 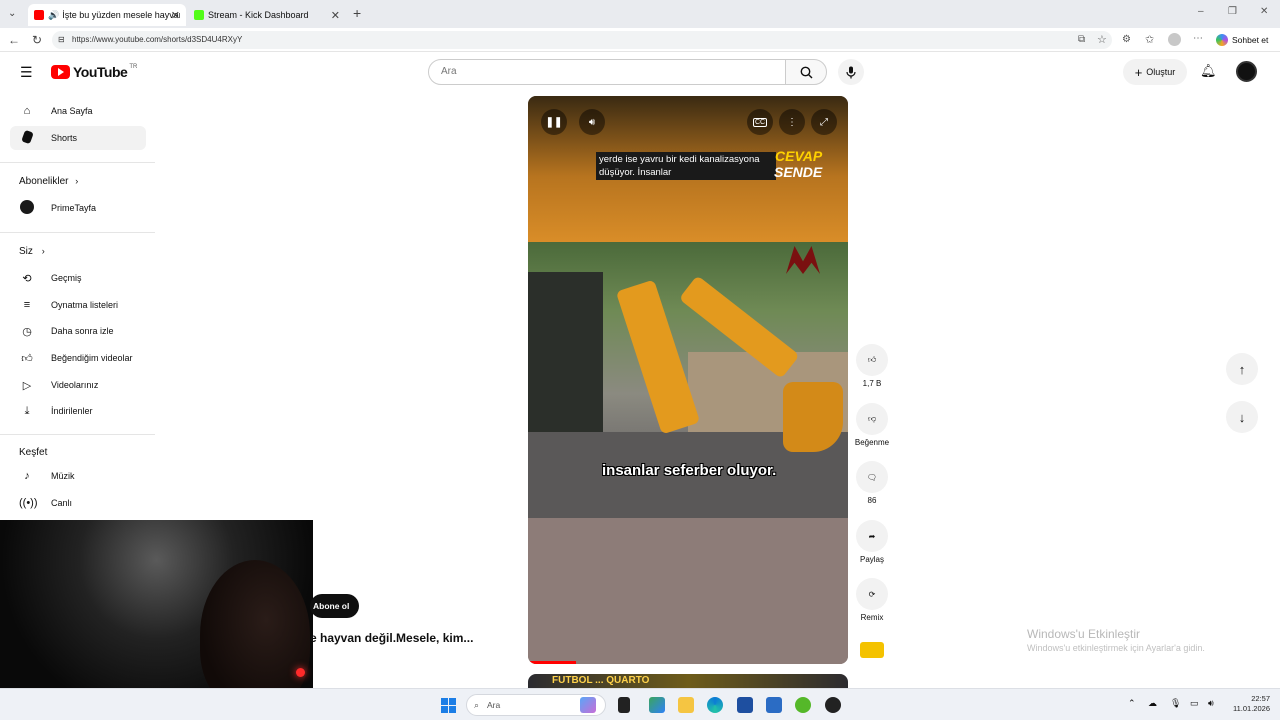 I want to click on search-icon: ⌕, so click(x=477, y=705).